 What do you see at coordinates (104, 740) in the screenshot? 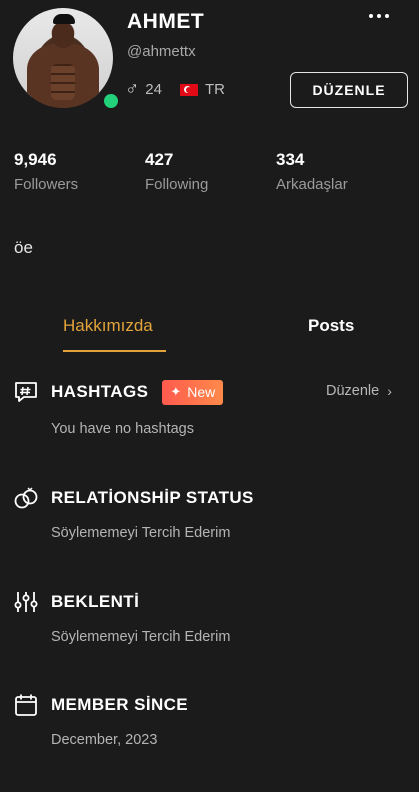
I see `member-since-value: December, 2023` at bounding box center [104, 740].